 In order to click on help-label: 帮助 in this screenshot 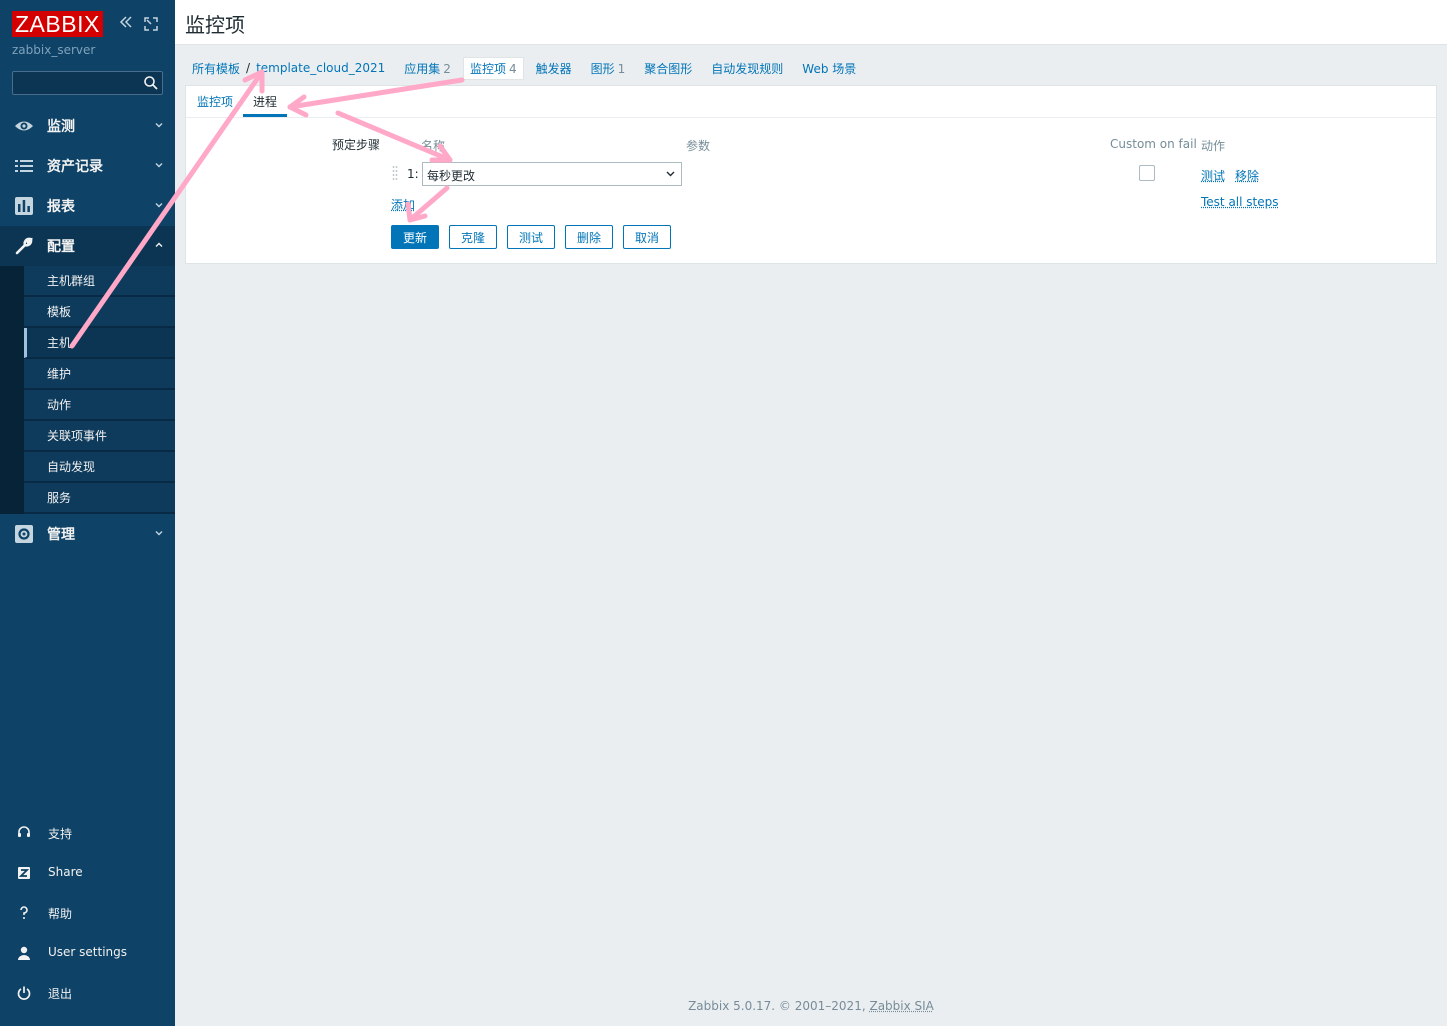, I will do `click(60, 914)`.